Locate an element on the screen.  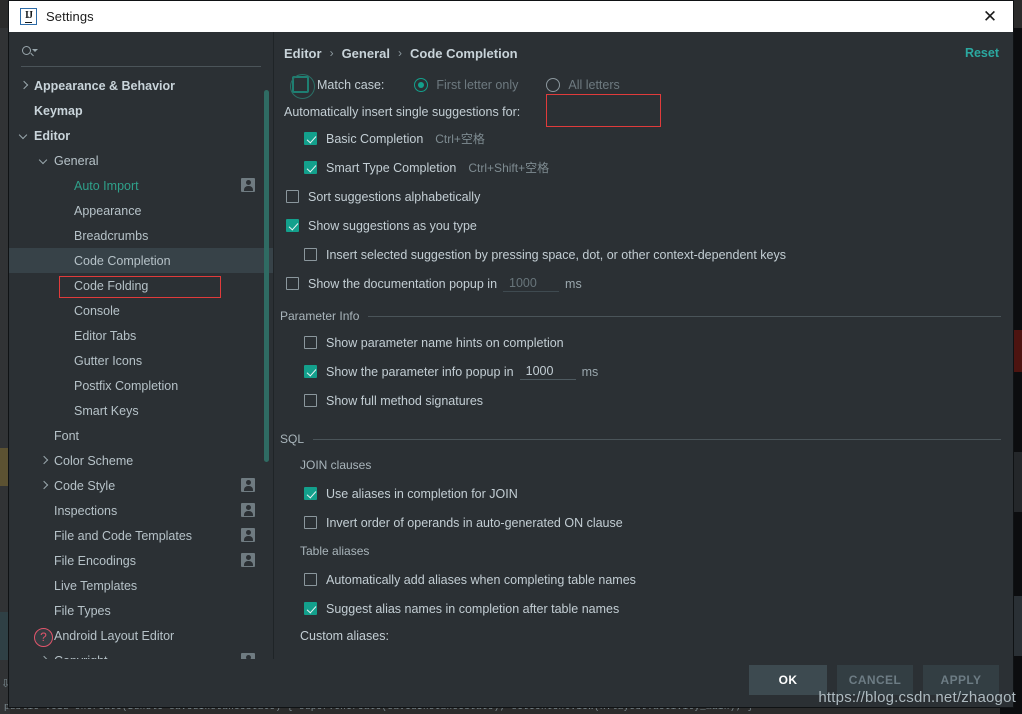
sidebar-scrollbar is located at coordinates (266, 276).